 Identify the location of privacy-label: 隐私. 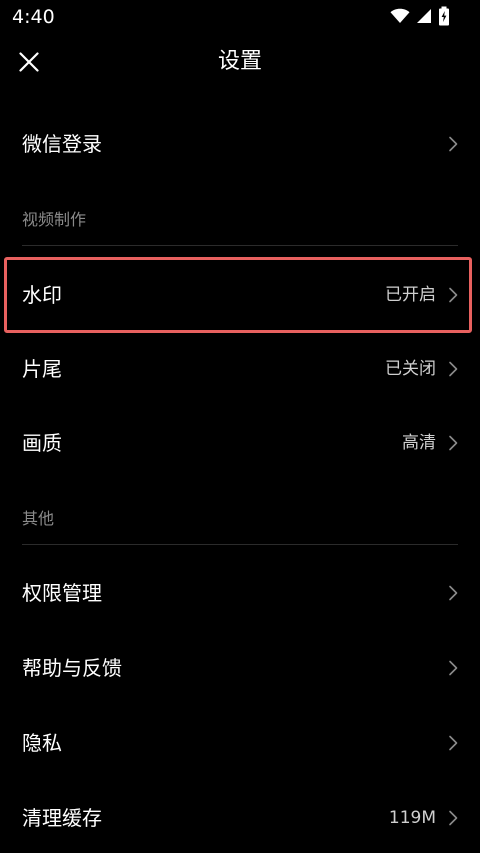
(42, 743).